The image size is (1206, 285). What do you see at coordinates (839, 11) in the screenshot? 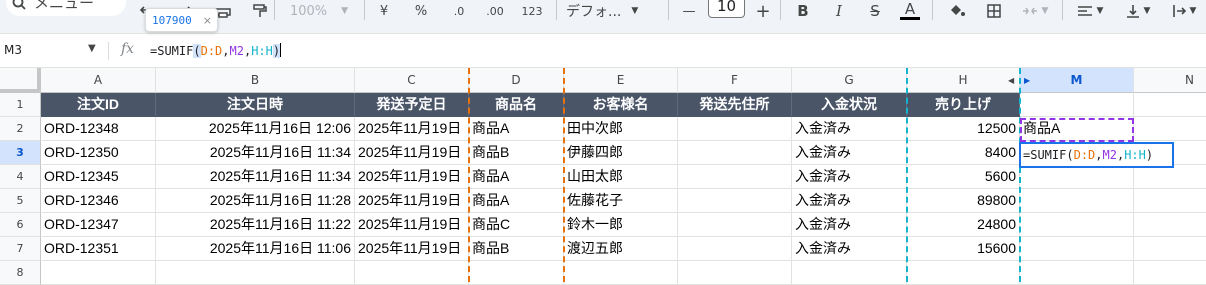
I see `italic-button: I` at bounding box center [839, 11].